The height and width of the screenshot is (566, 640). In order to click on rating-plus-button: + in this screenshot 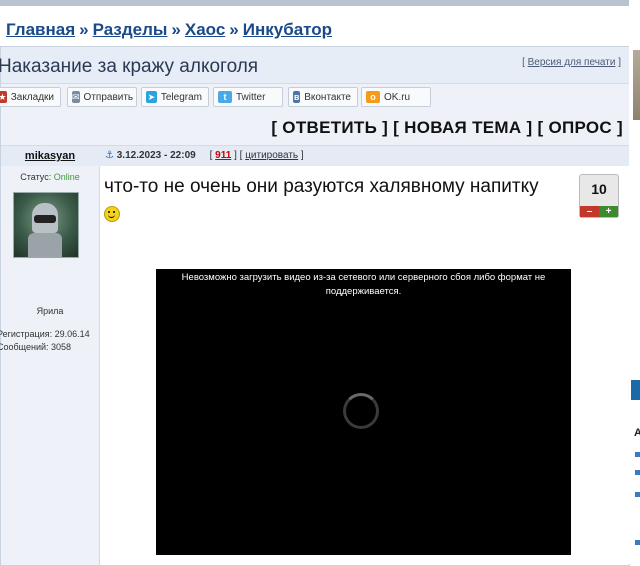, I will do `click(608, 211)`.